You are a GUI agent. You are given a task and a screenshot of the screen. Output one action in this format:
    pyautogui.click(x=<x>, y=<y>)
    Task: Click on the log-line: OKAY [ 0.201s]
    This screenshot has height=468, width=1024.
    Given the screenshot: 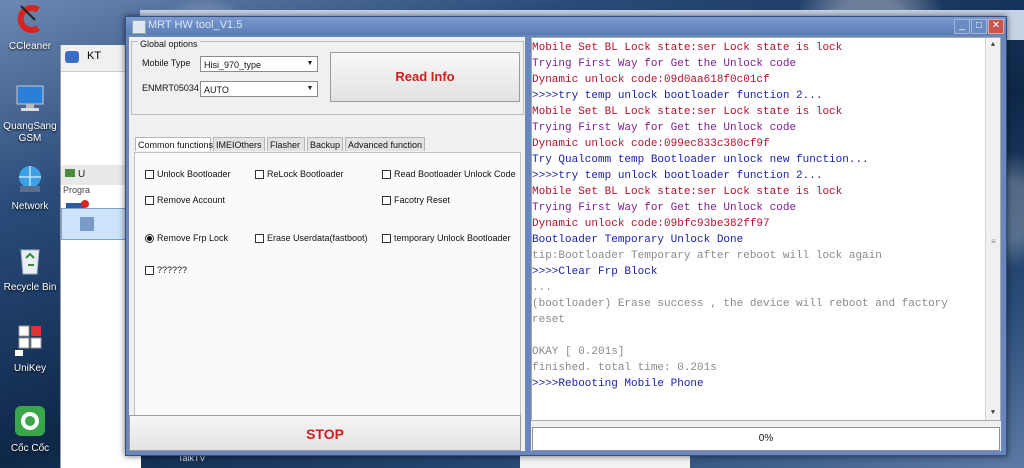 What is the action you would take?
    pyautogui.click(x=578, y=352)
    